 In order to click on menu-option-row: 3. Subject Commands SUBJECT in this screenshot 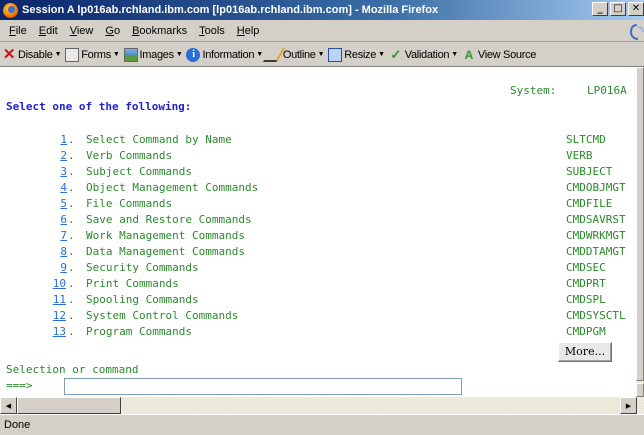, I will do `click(322, 173)`.